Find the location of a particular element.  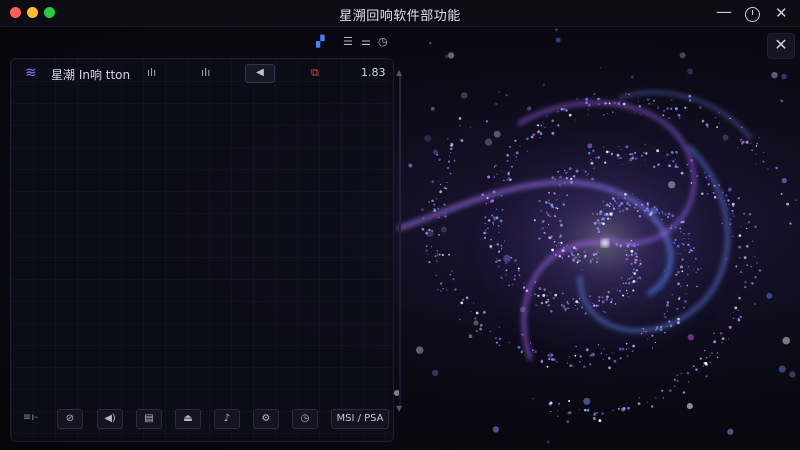

grid-icon: ▞ is located at coordinates (320, 41).